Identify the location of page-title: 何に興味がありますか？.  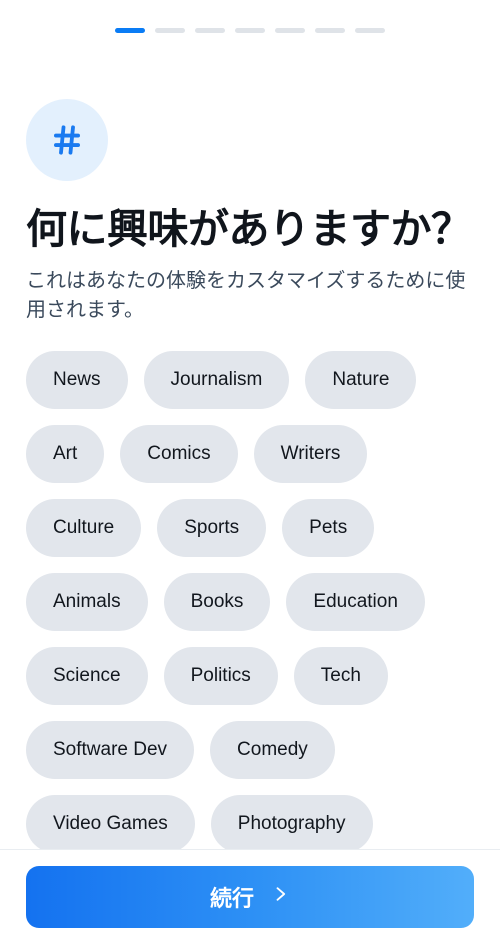
(249, 229).